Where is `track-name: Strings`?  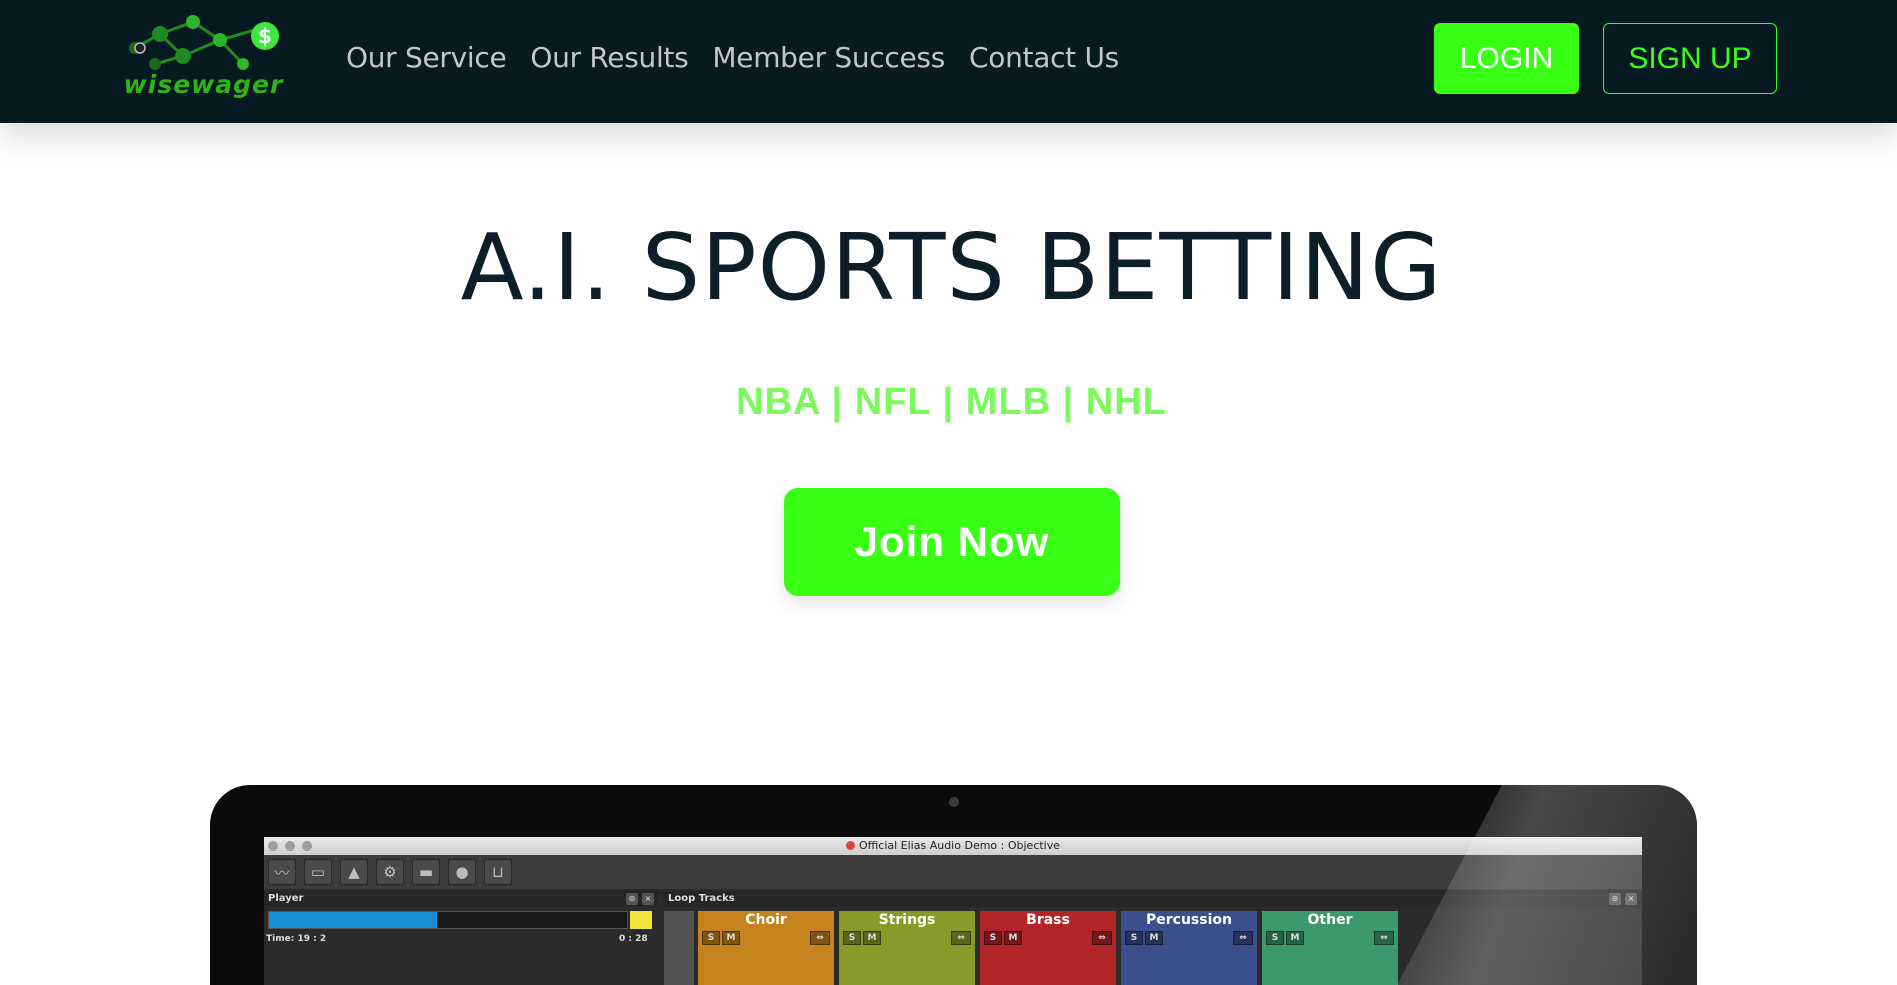 track-name: Strings is located at coordinates (907, 920).